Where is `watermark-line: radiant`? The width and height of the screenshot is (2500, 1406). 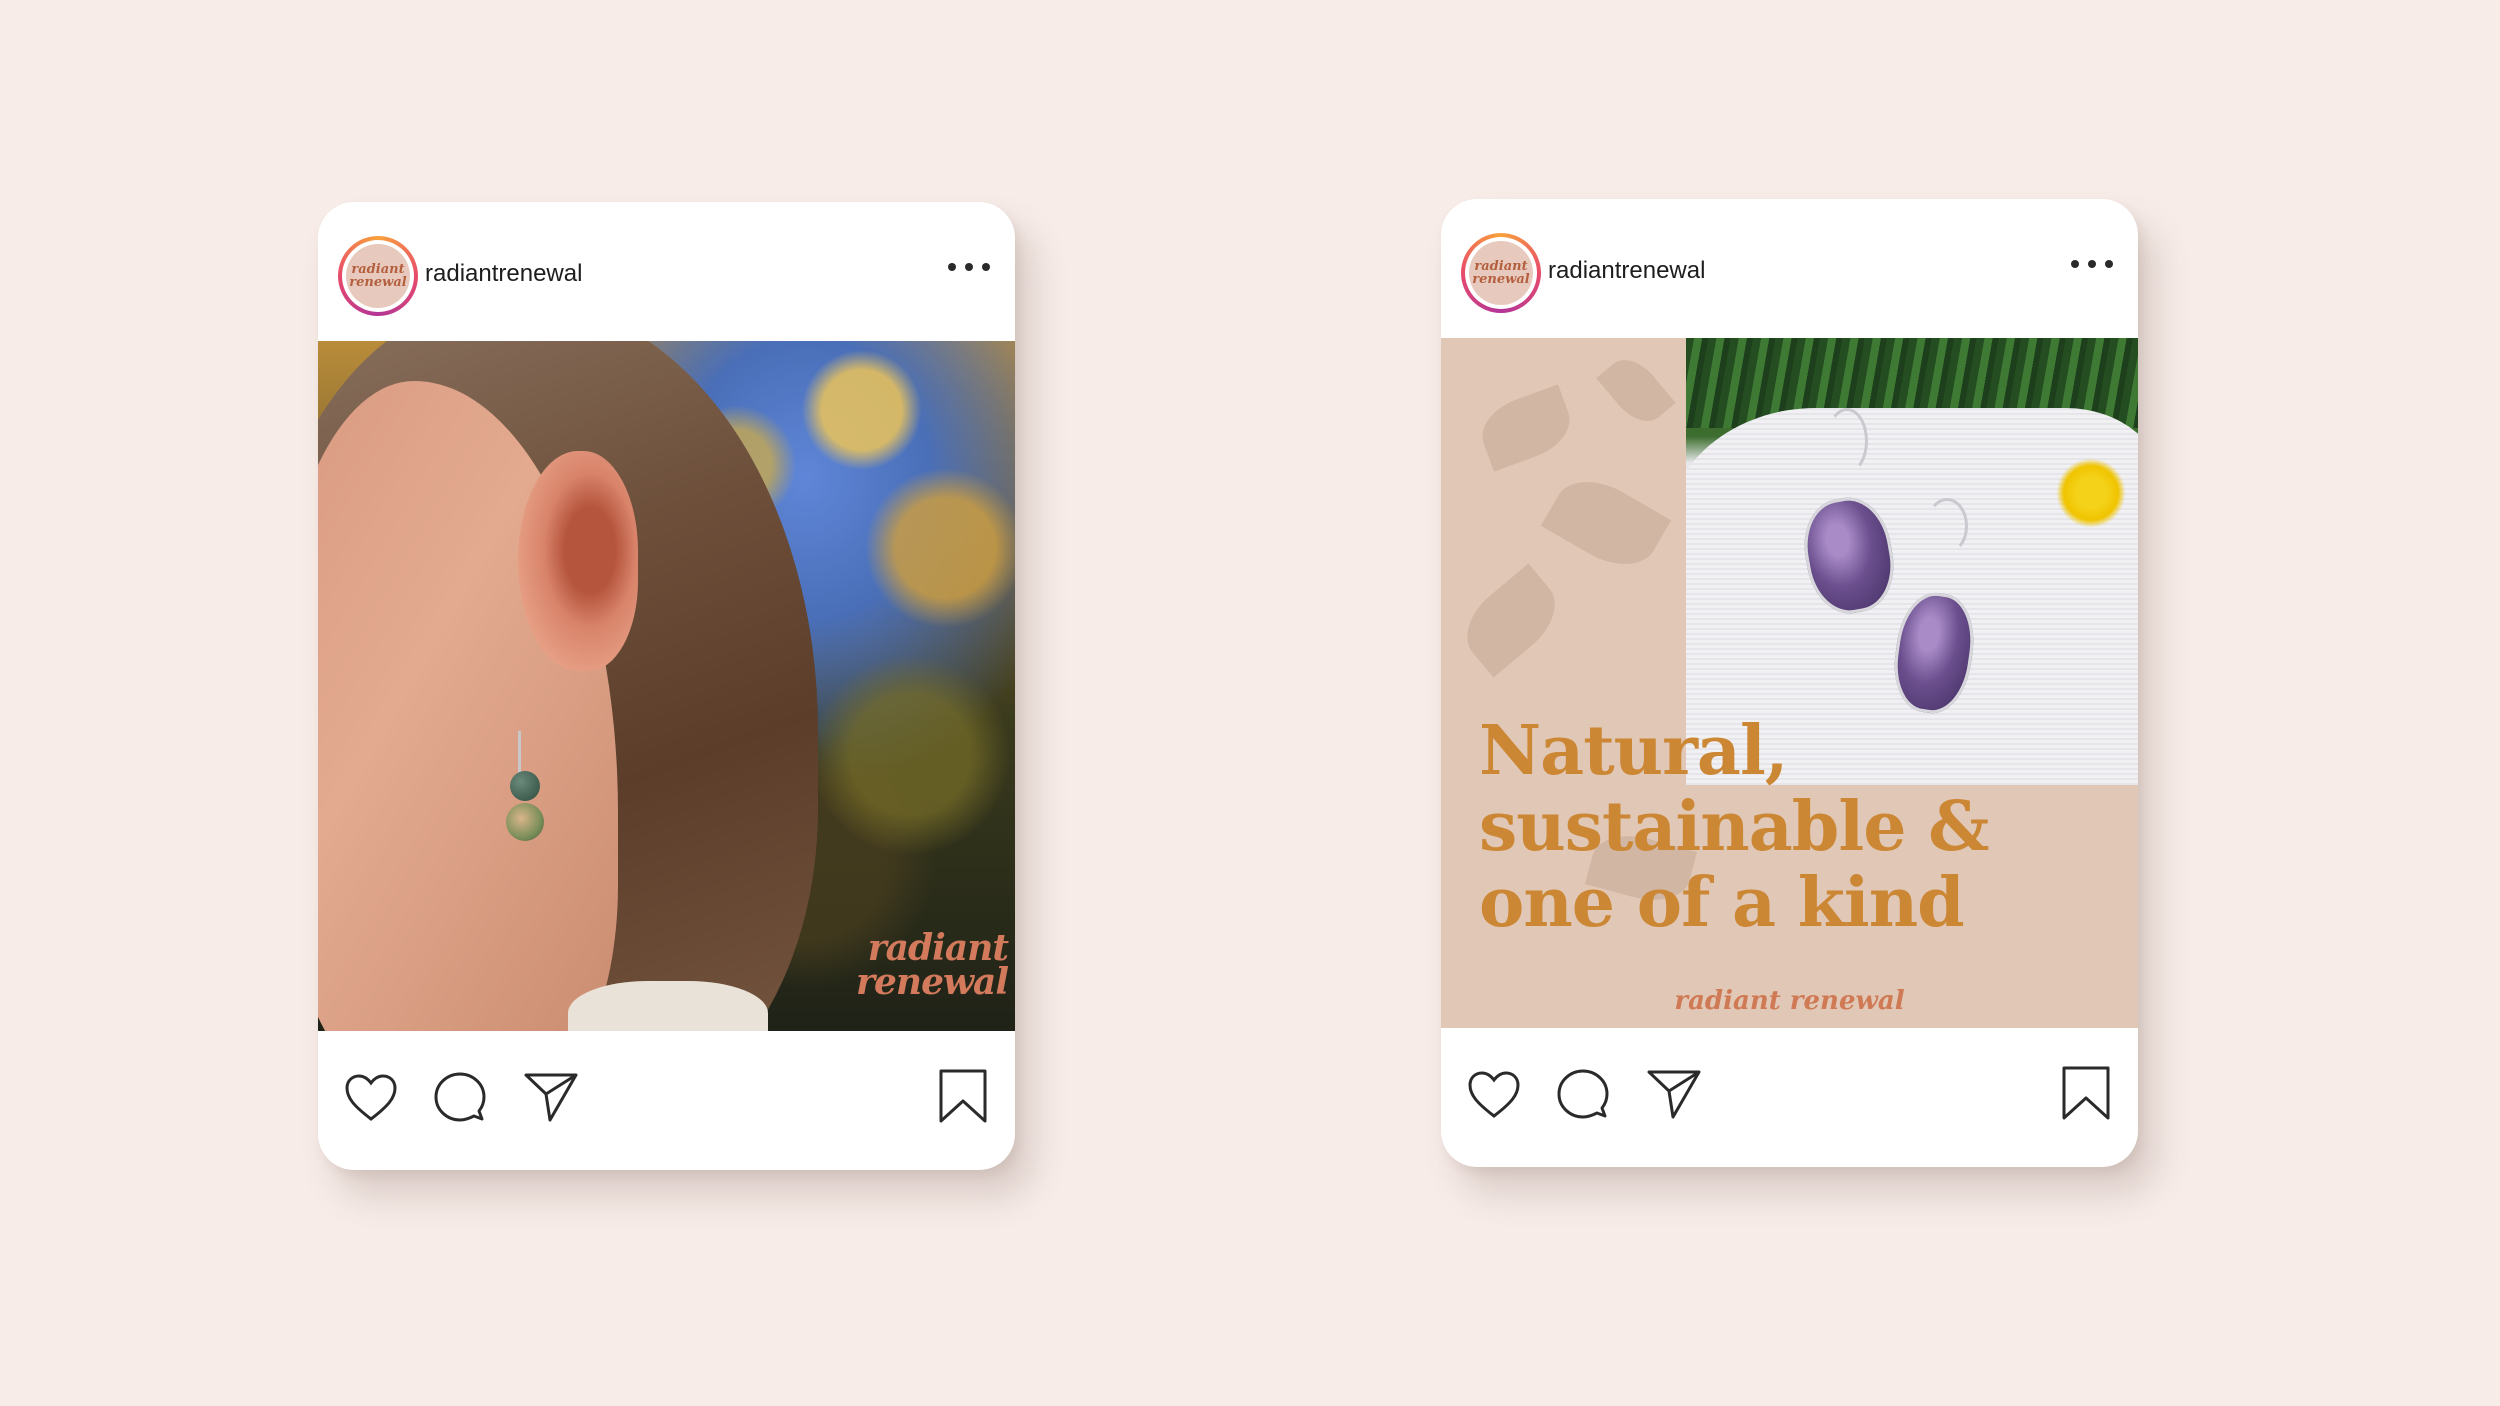
watermark-line: radiant is located at coordinates (938, 948).